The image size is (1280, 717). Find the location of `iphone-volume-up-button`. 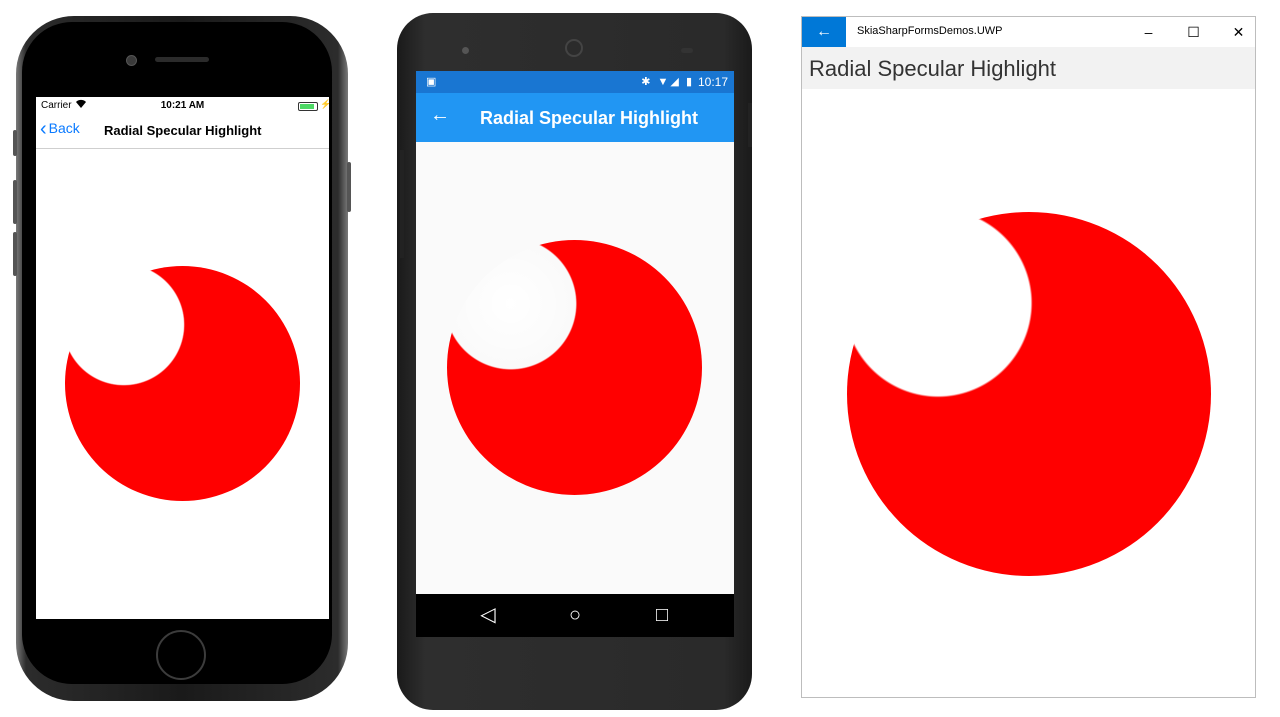

iphone-volume-up-button is located at coordinates (15, 202).